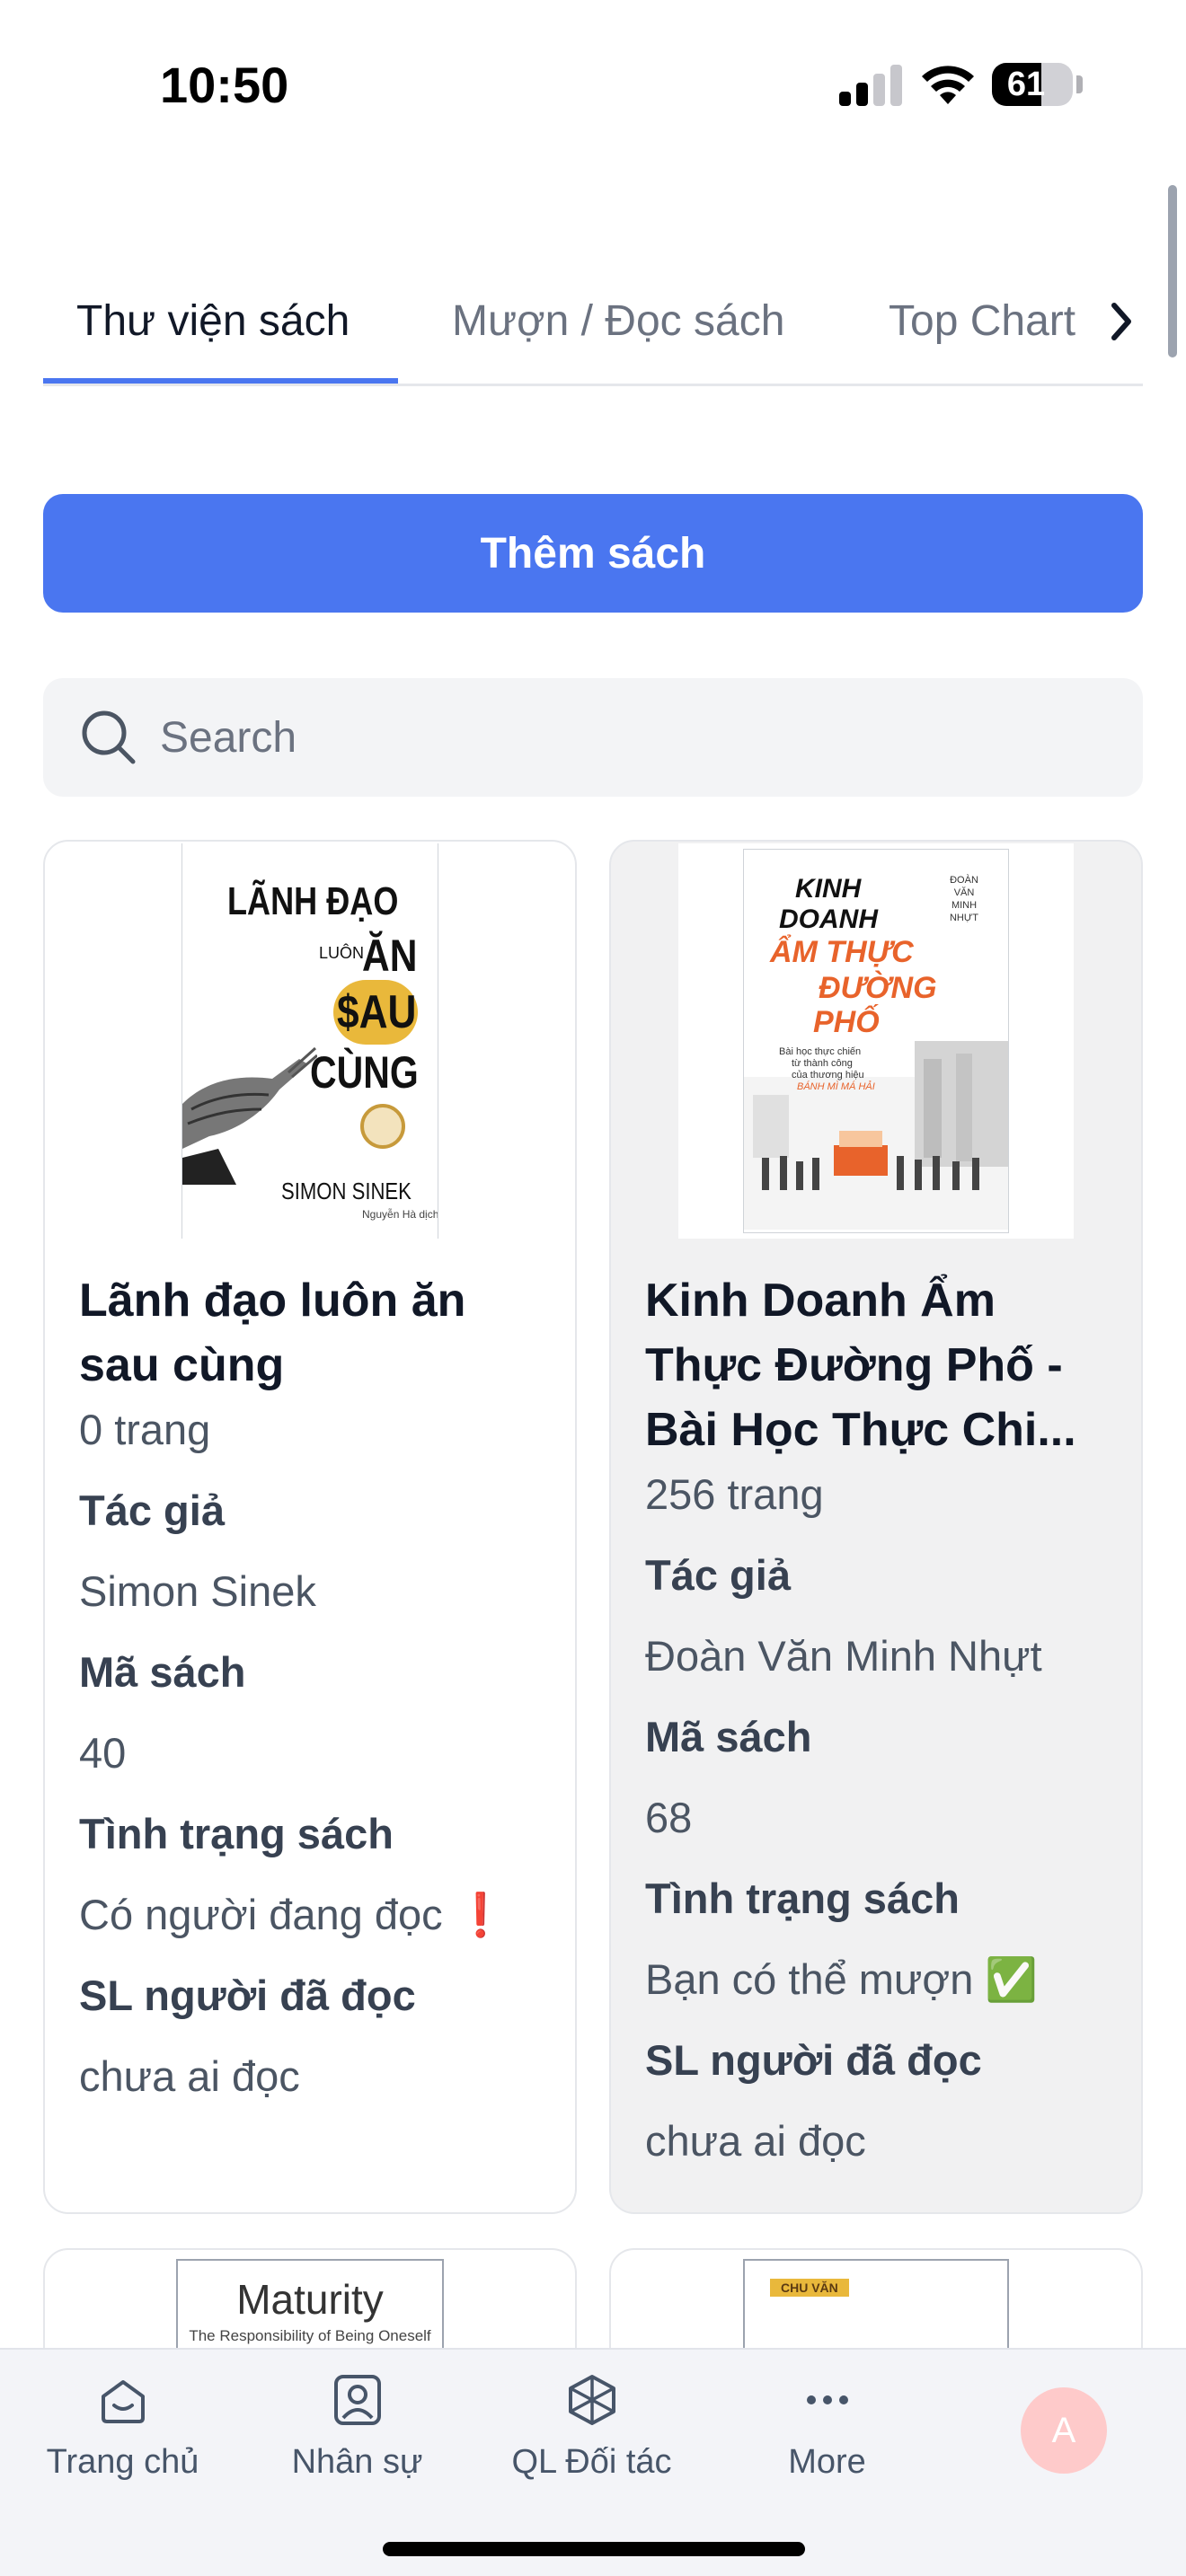  What do you see at coordinates (948, 85) in the screenshot?
I see `wifi-icon` at bounding box center [948, 85].